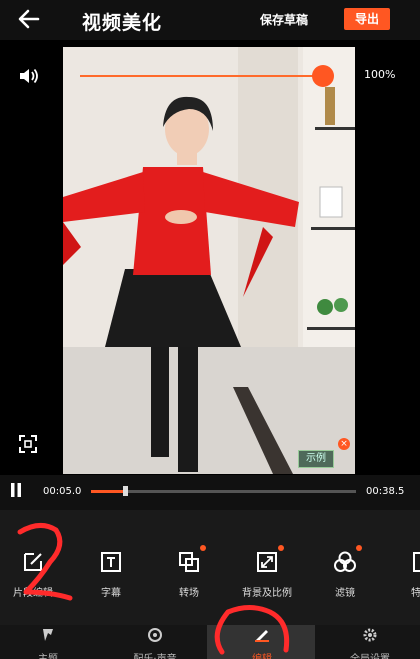 The height and width of the screenshot is (659, 420). Describe the element at coordinates (223, 491) in the screenshot. I see `timeline-track` at that location.